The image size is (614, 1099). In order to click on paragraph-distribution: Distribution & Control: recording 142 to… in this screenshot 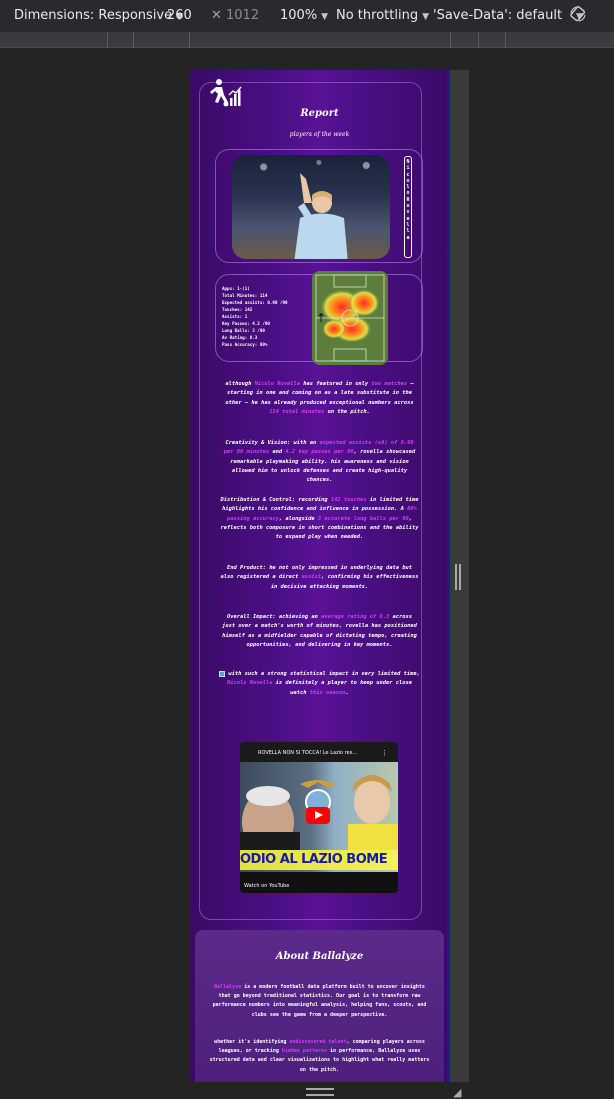, I will do `click(319, 519)`.